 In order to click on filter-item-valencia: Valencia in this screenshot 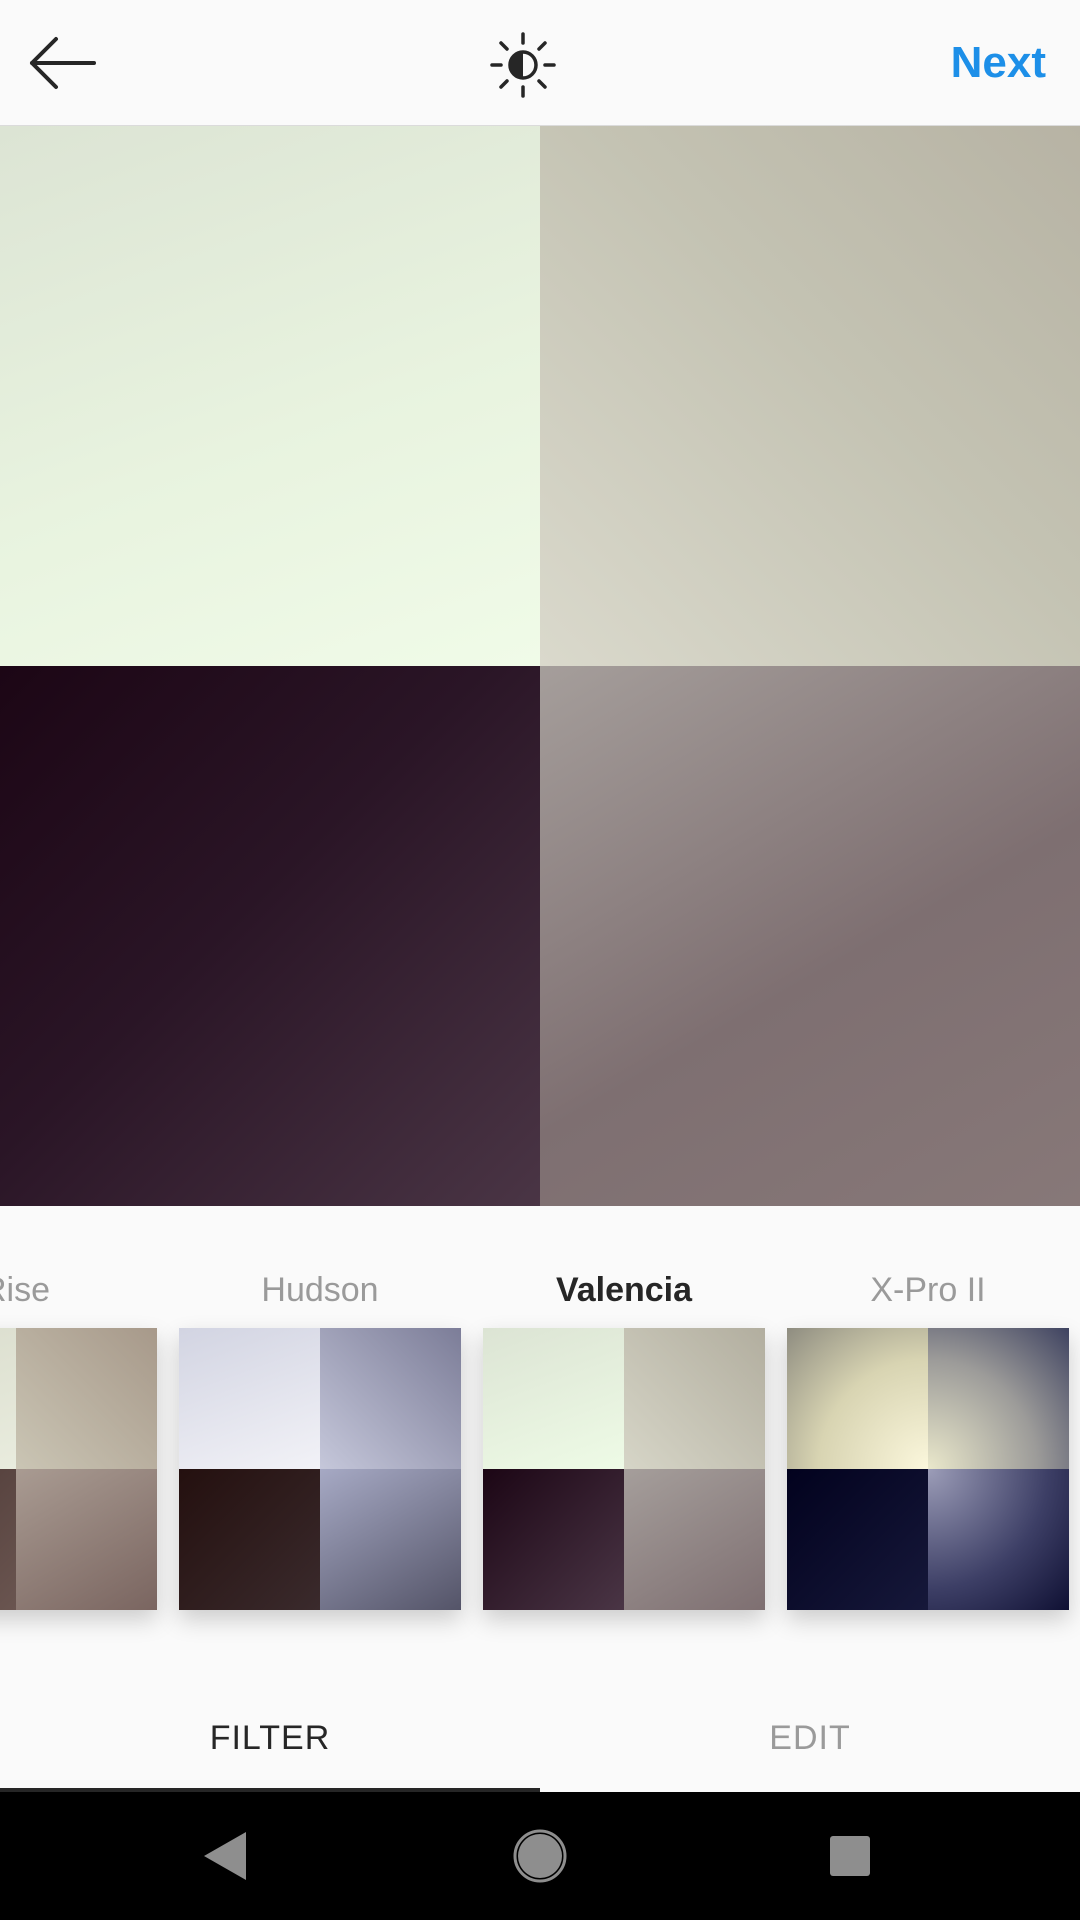, I will do `click(624, 1426)`.